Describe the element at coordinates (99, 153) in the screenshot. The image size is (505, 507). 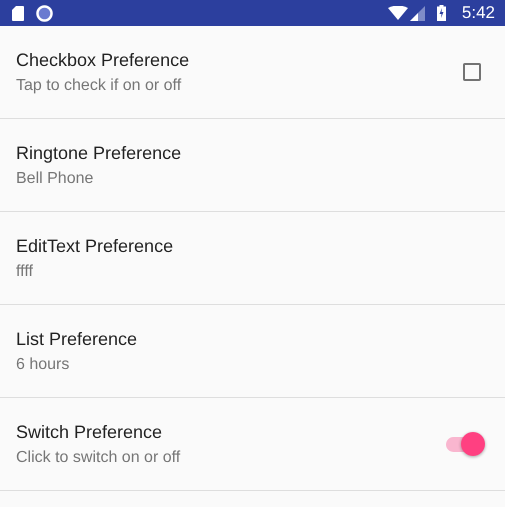
I see `preference-title: Ringtone Preference` at that location.